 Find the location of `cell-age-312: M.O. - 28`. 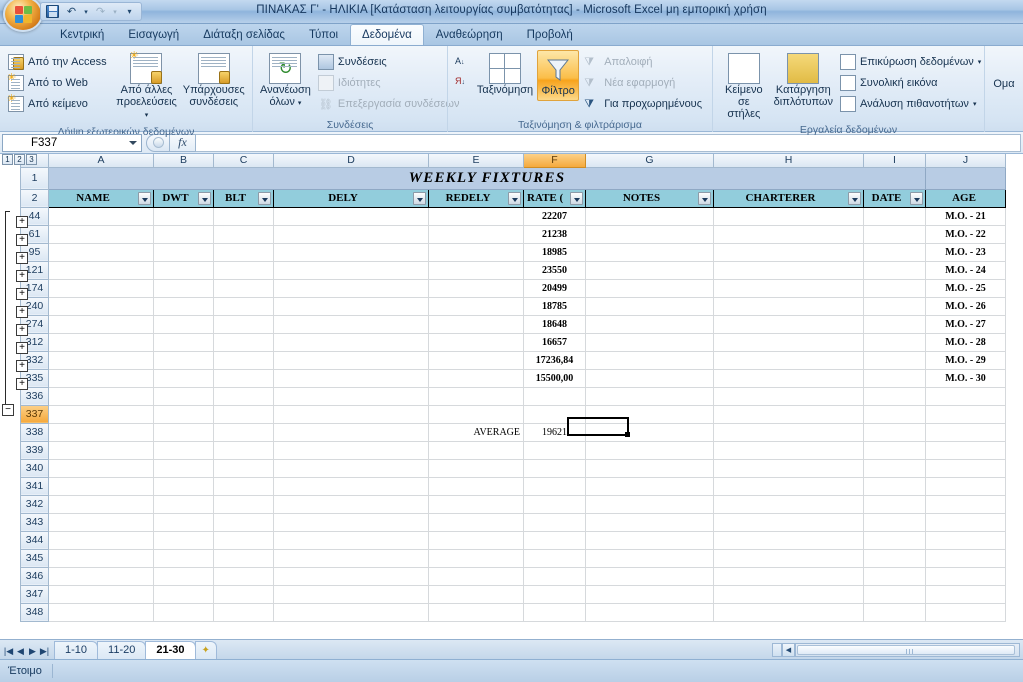

cell-age-312: M.O. - 28 is located at coordinates (965, 342).